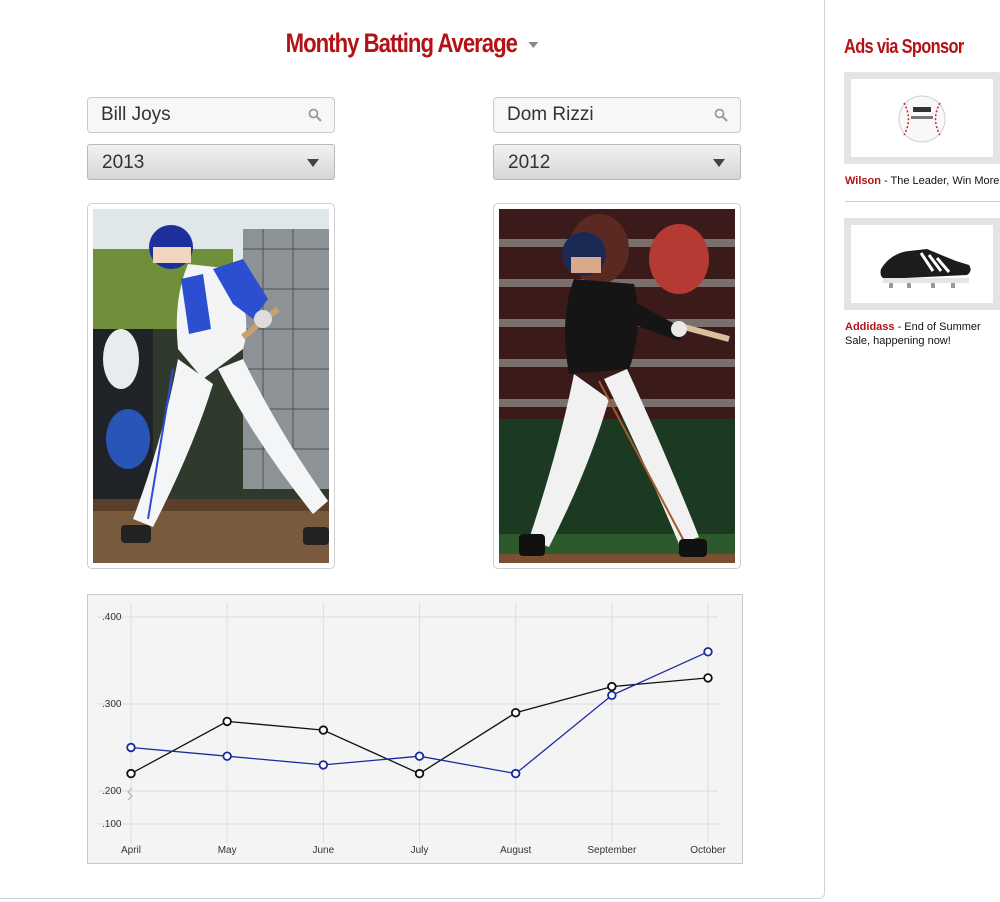  What do you see at coordinates (922, 201) in the screenshot?
I see `sidebar-divider` at bounding box center [922, 201].